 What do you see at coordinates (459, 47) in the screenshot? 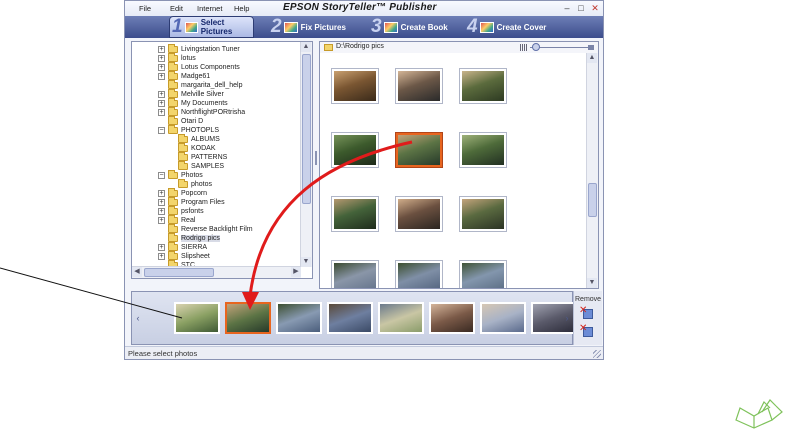
I see `path-bar: D:\Rodrigo pics` at bounding box center [459, 47].